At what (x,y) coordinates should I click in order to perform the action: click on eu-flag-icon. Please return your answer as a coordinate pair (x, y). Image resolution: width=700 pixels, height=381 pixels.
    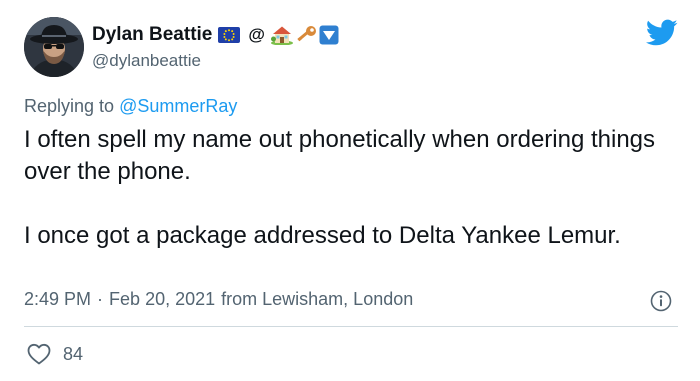
    Looking at the image, I should click on (229, 35).